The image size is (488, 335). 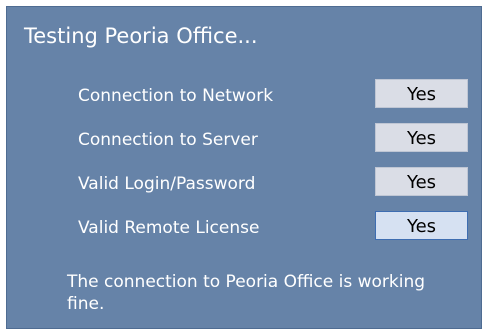 I want to click on result-server: Yes, so click(x=421, y=137).